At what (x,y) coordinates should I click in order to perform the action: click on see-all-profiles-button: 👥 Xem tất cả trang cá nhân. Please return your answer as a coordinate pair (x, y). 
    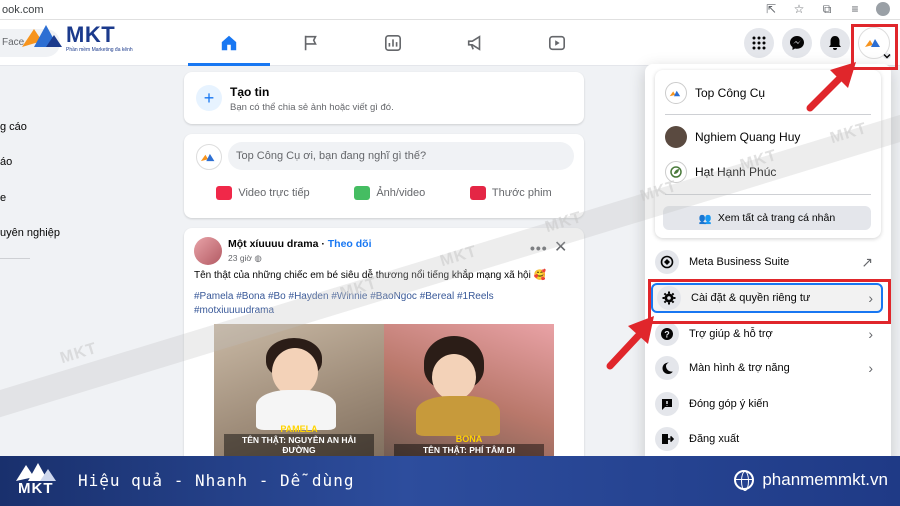
    Looking at the image, I should click on (767, 218).